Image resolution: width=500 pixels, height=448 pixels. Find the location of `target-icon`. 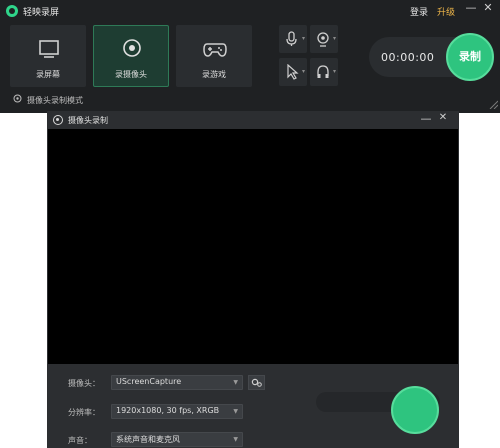

target-icon is located at coordinates (17, 98).